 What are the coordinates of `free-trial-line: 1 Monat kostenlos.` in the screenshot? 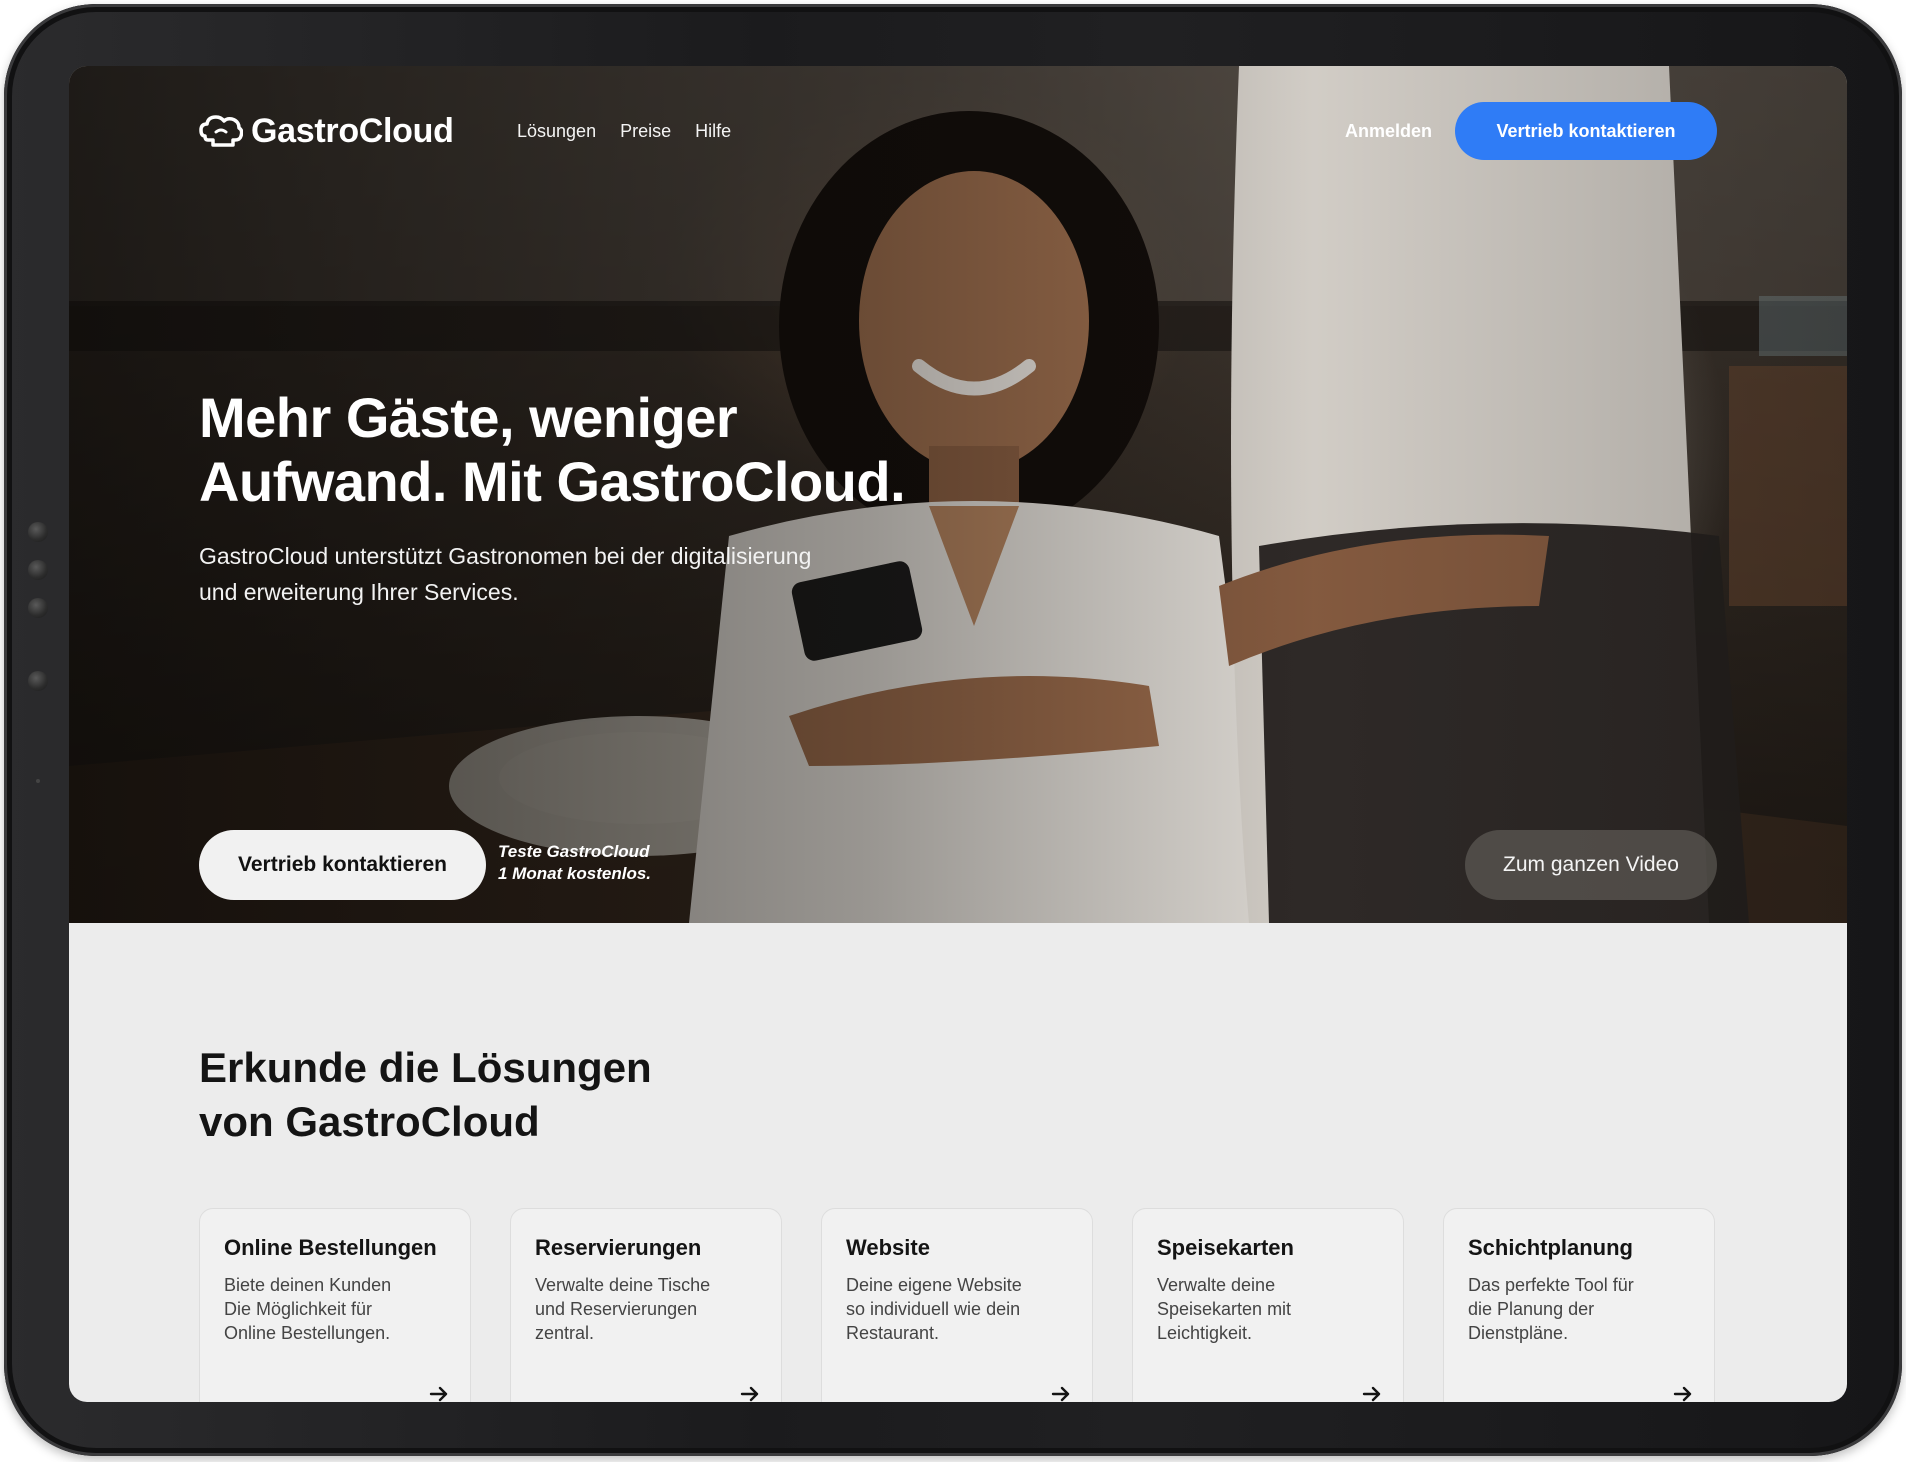 It's located at (575, 873).